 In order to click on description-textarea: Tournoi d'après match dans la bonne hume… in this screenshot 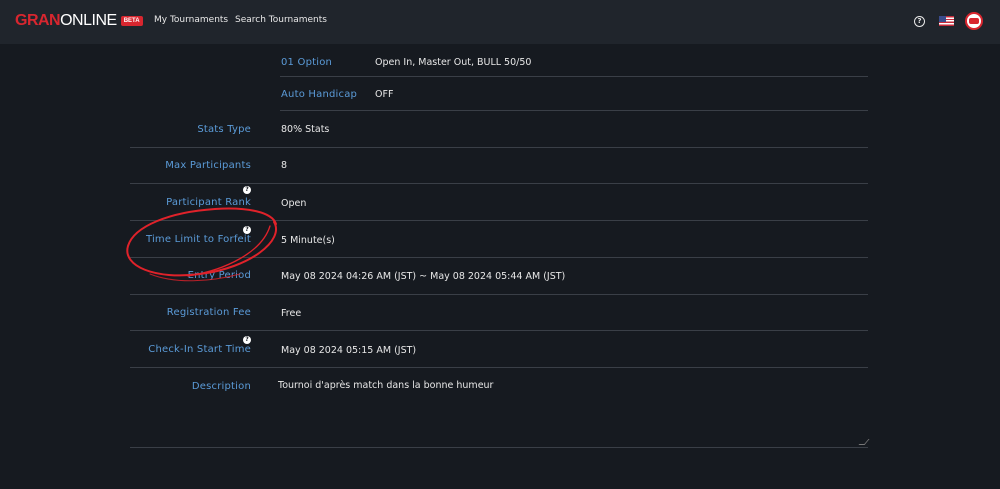, I will do `click(574, 408)`.